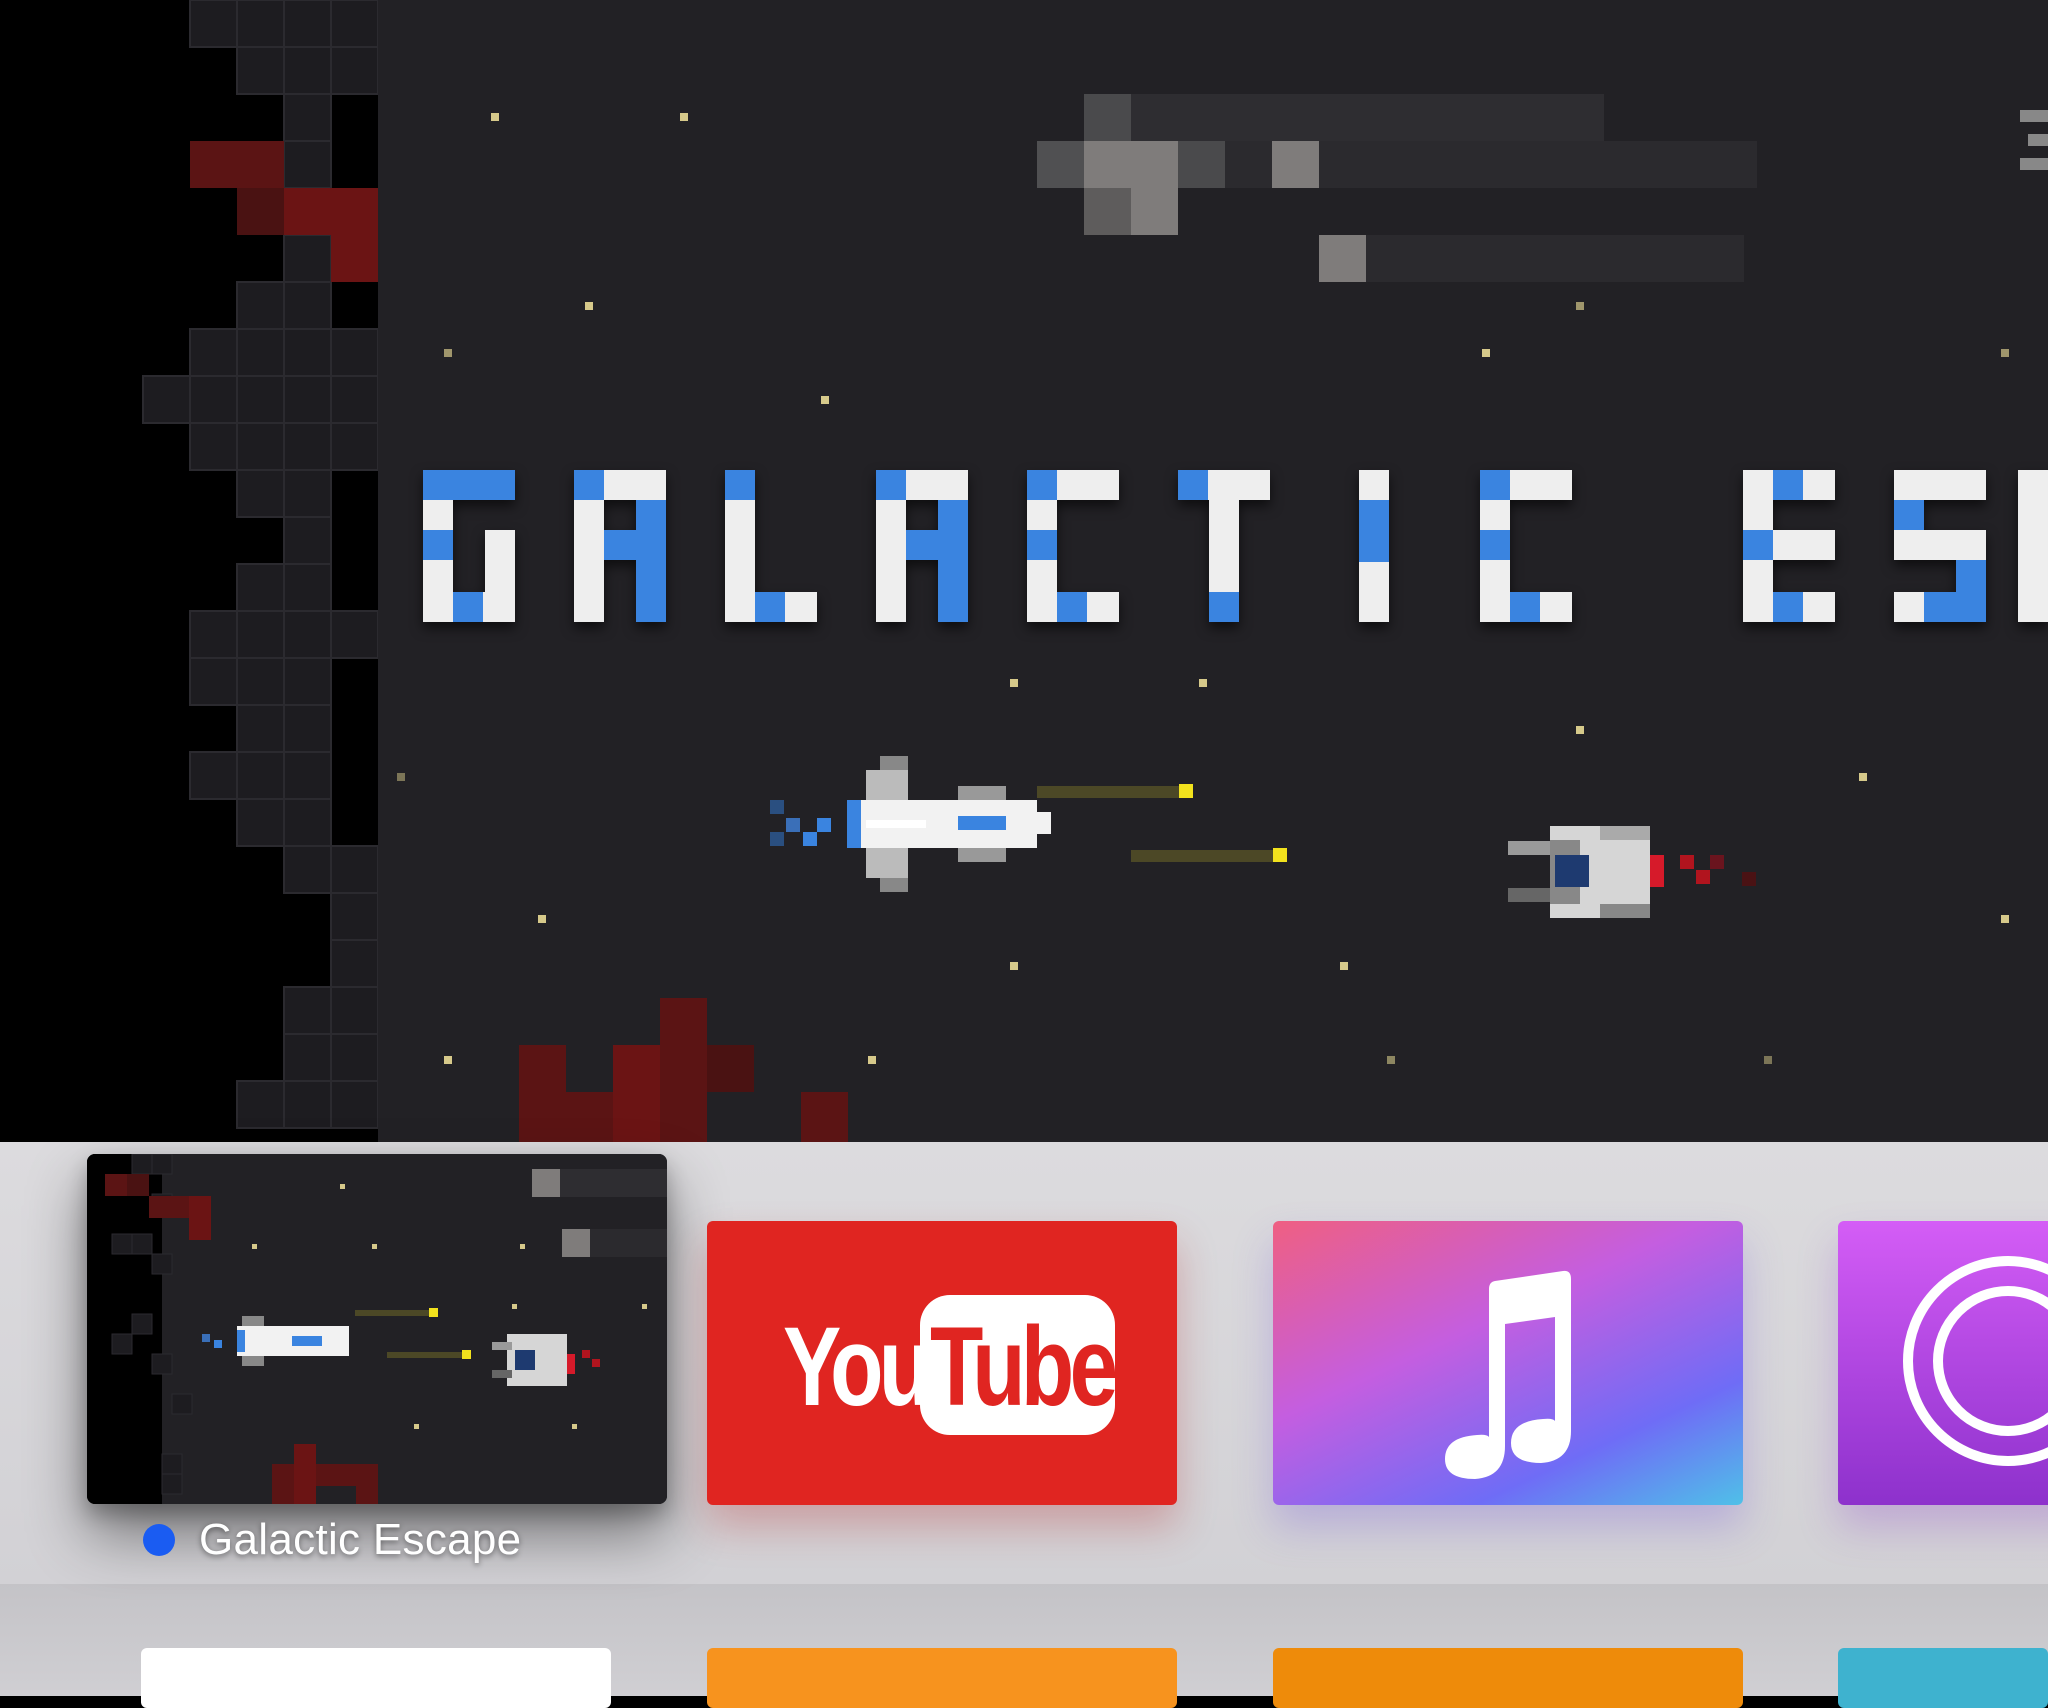 This screenshot has height=1708, width=2048. I want to click on music-note-icon, so click(1508, 1374).